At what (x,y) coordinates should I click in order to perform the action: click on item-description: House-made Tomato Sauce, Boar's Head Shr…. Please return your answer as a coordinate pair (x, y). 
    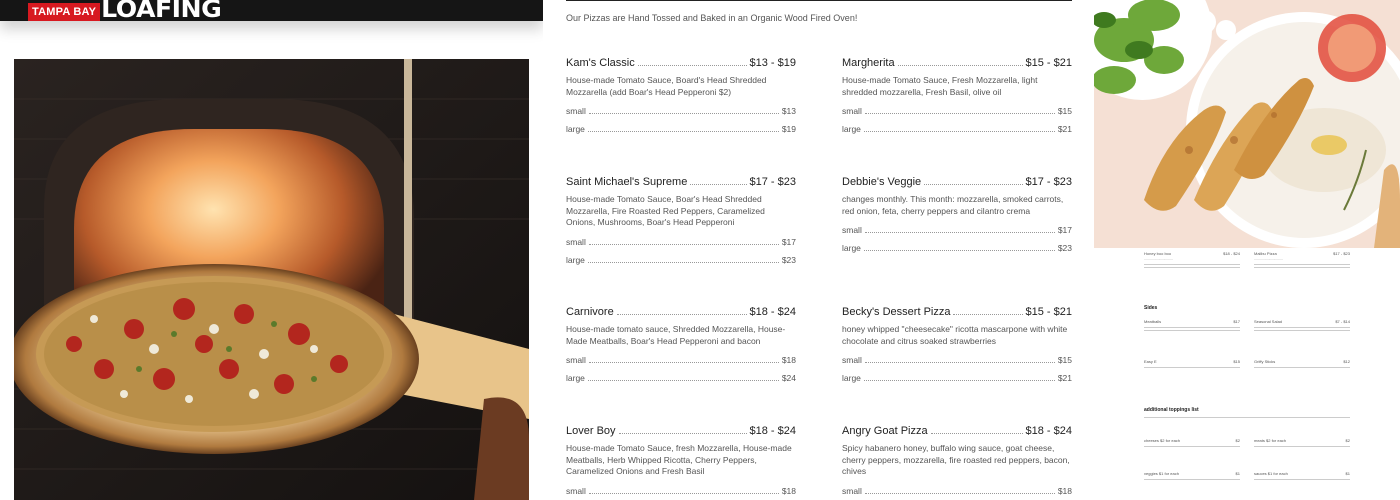
    Looking at the image, I should click on (665, 210).